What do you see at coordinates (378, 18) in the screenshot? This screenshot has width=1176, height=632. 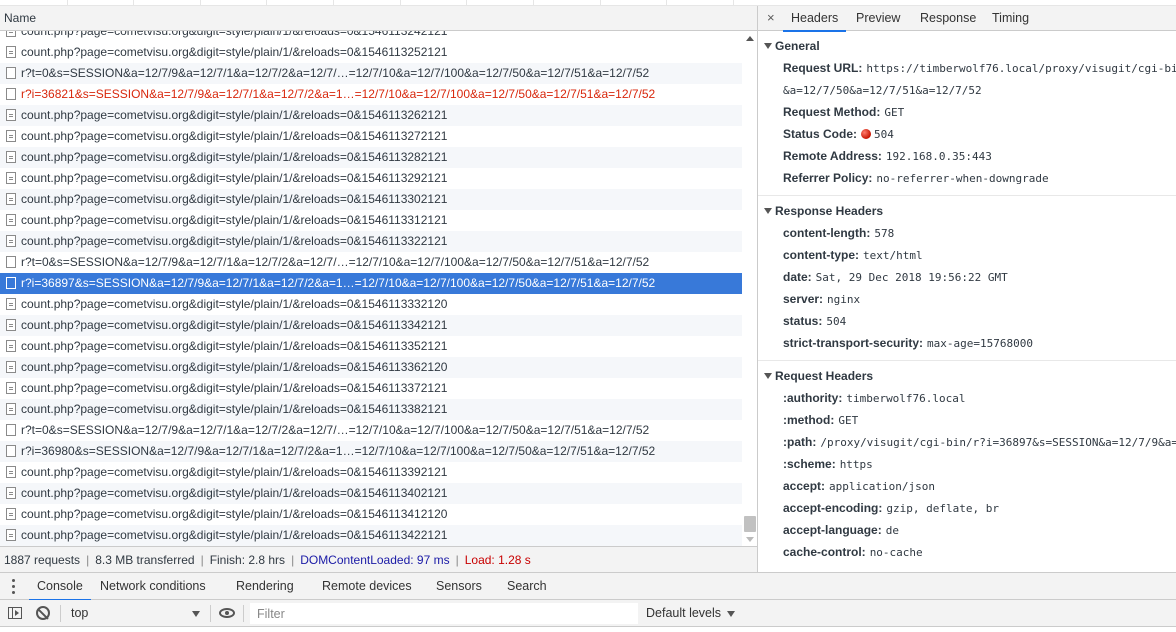 I see `name-column-header: Name` at bounding box center [378, 18].